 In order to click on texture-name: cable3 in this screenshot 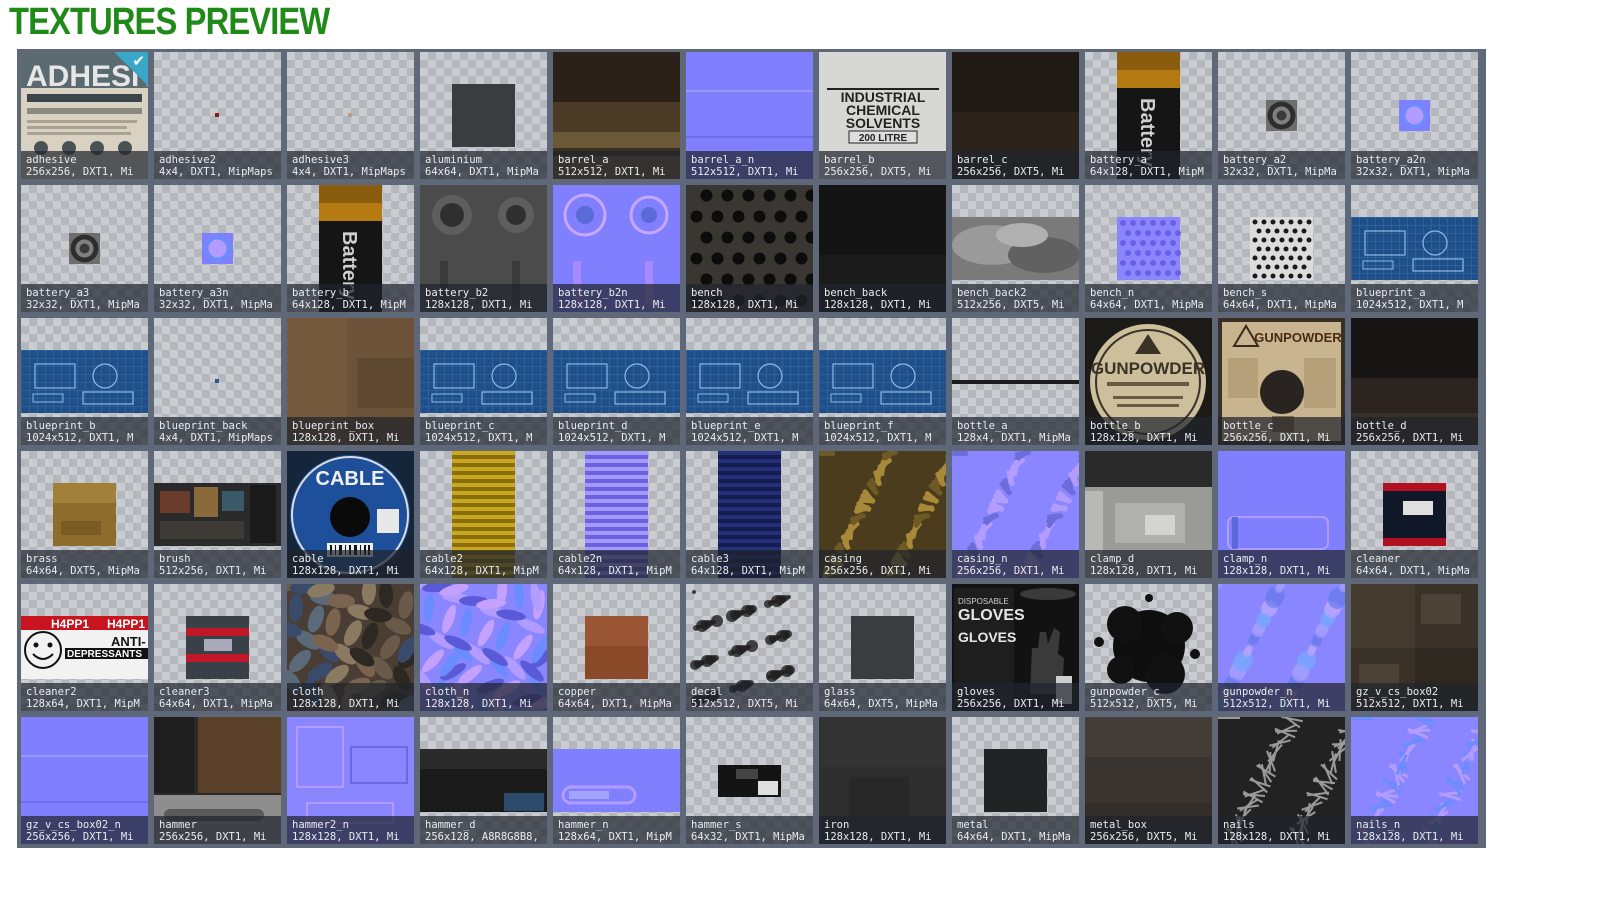, I will do `click(710, 559)`.